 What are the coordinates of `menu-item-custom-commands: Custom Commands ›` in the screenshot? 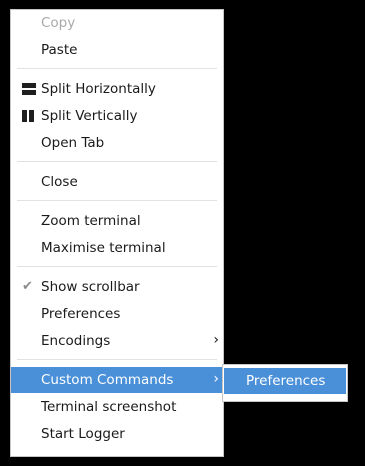 It's located at (117, 380).